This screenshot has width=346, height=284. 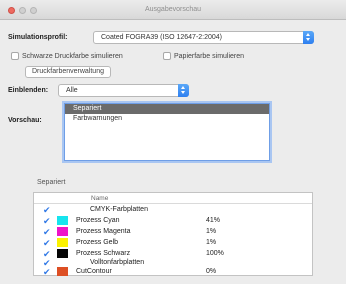 I want to click on separation-coverage: 100%, so click(x=215, y=253).